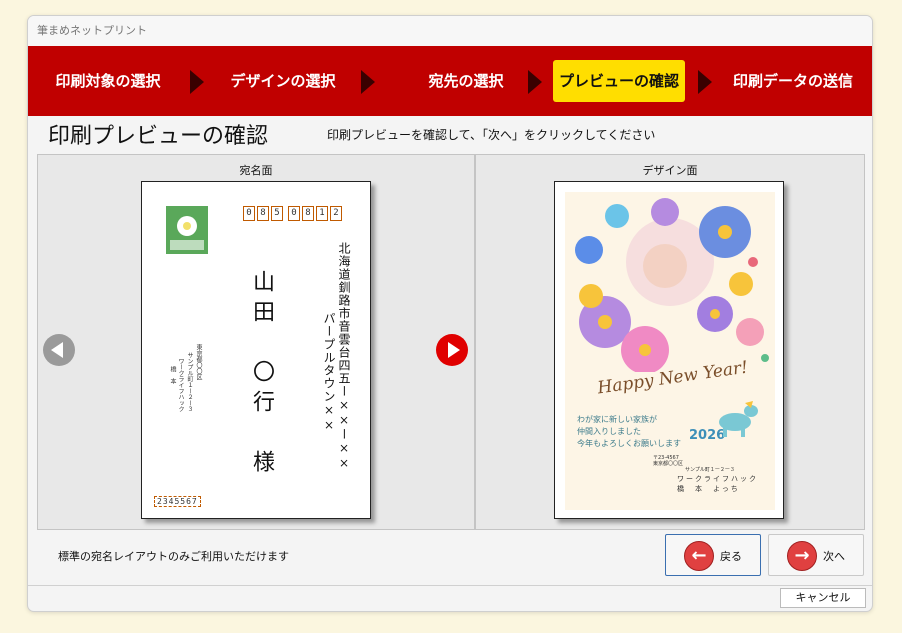  What do you see at coordinates (823, 598) in the screenshot?
I see `cancel-button: キャンセル` at bounding box center [823, 598].